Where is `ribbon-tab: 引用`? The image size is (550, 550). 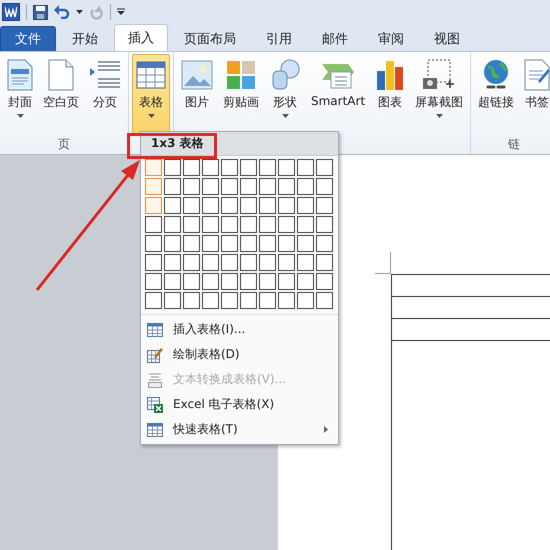 ribbon-tab: 引用 is located at coordinates (279, 38).